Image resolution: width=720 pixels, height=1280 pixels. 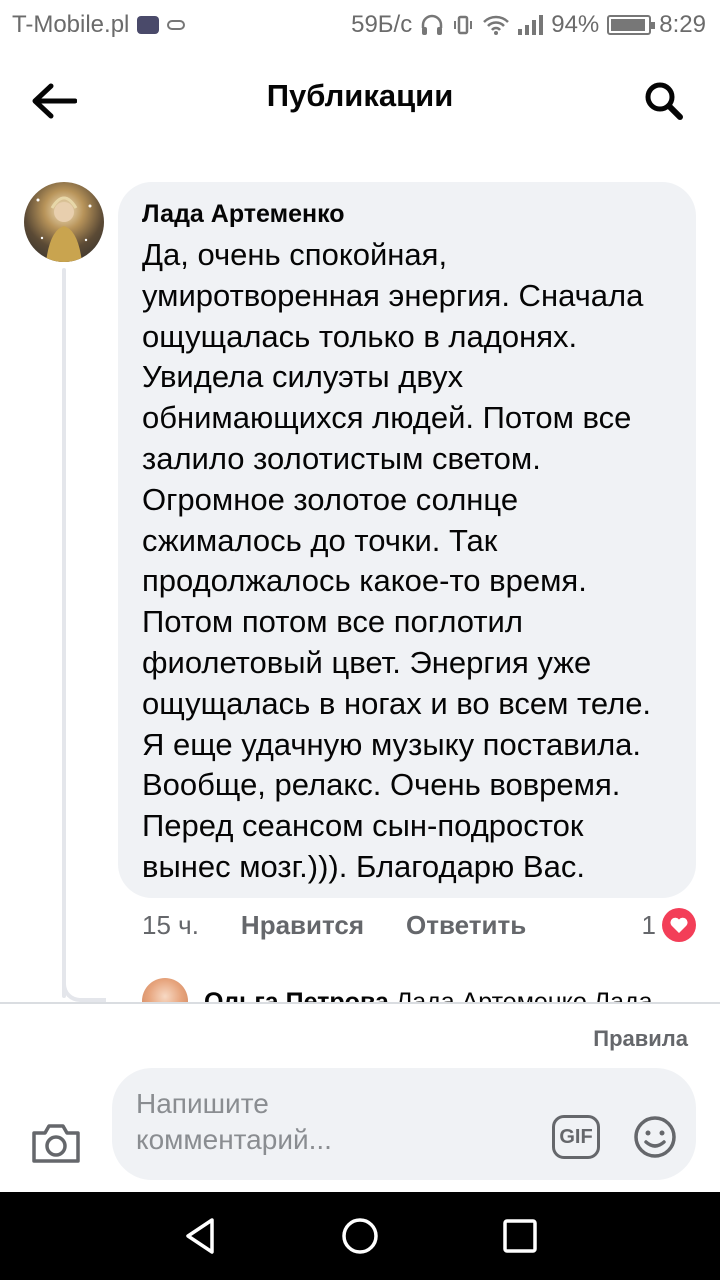 I want to click on avatar-portrait, so click(x=64, y=229).